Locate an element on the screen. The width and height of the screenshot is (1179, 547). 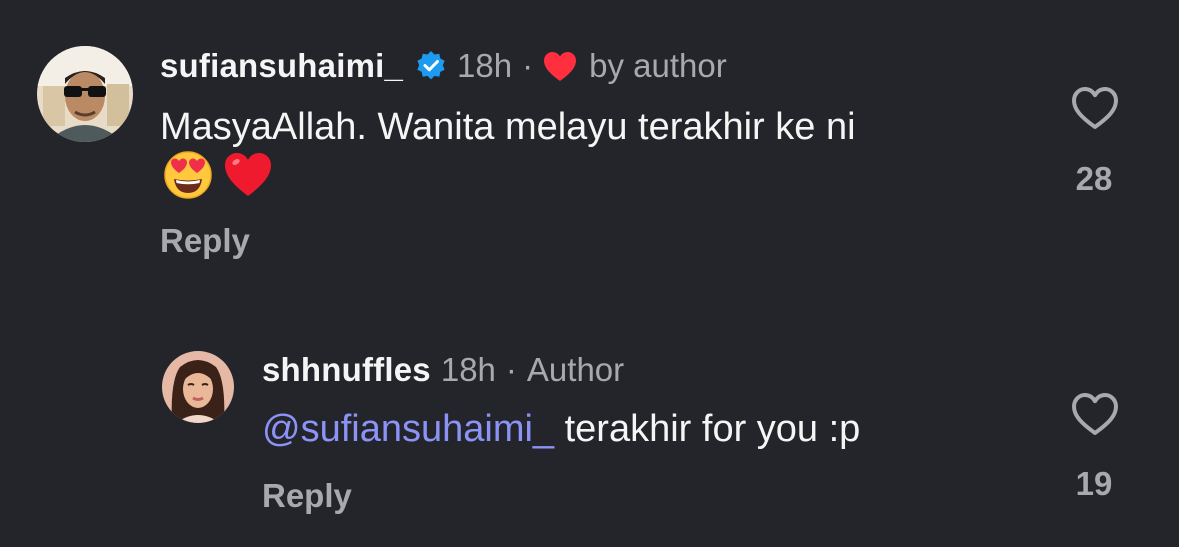
comment-username: sufiansuhaimi_ is located at coordinates (281, 66).